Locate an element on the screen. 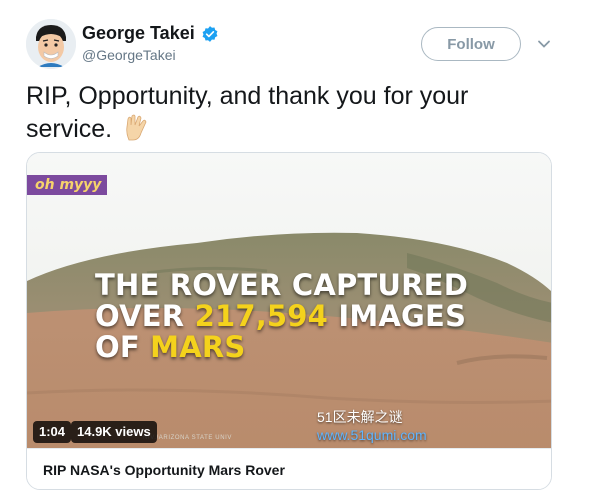  headline-text: OVER is located at coordinates (145, 316).